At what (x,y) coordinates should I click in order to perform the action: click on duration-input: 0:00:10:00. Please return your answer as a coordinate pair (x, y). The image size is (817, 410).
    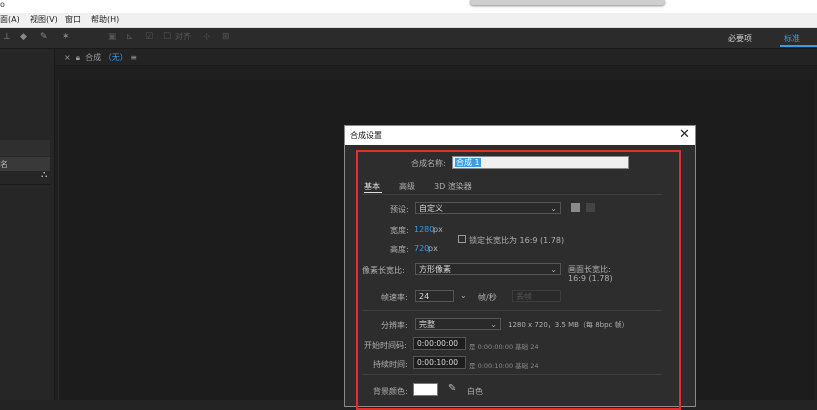
    Looking at the image, I should click on (439, 362).